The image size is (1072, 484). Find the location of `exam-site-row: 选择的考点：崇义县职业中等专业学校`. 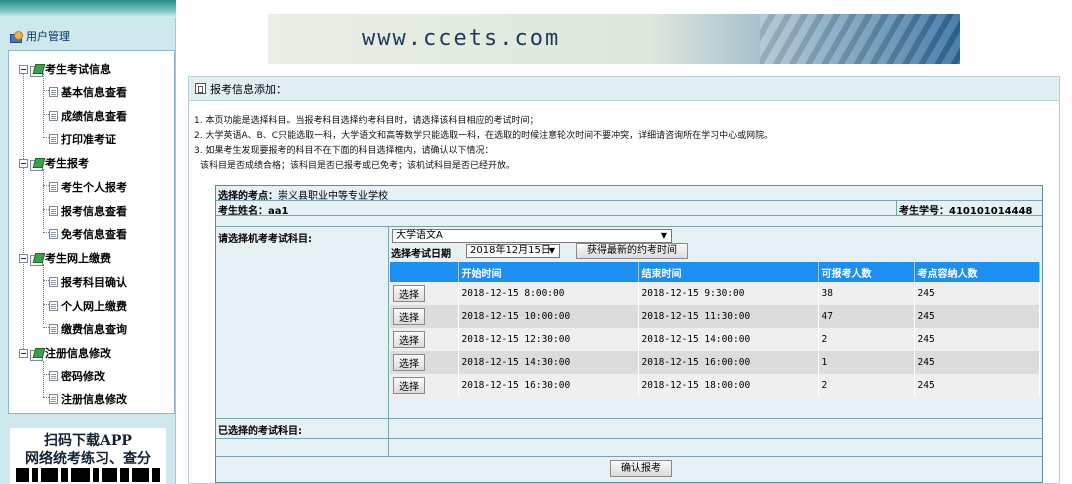

exam-site-row: 选择的考点：崇义县职业中等专业学校 is located at coordinates (303, 194).